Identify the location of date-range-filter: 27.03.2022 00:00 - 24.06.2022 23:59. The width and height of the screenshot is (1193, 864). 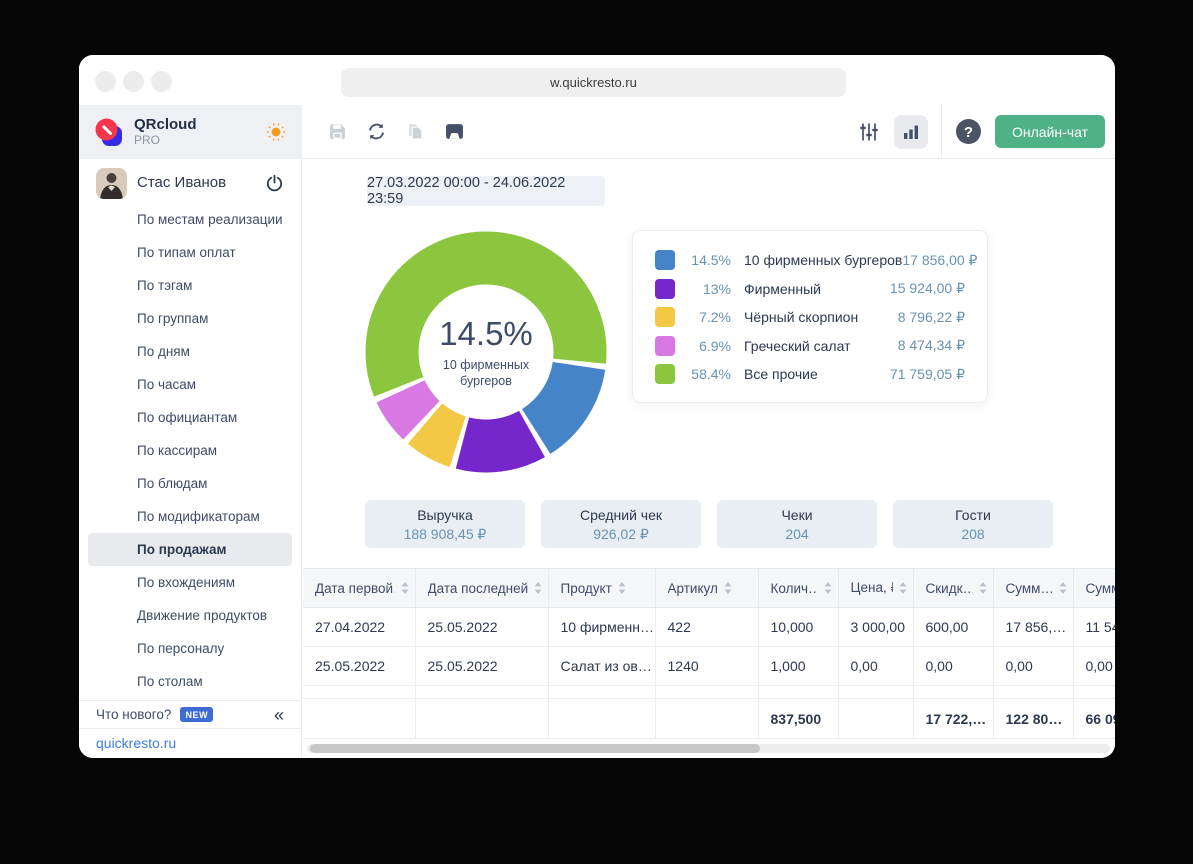
(486, 191).